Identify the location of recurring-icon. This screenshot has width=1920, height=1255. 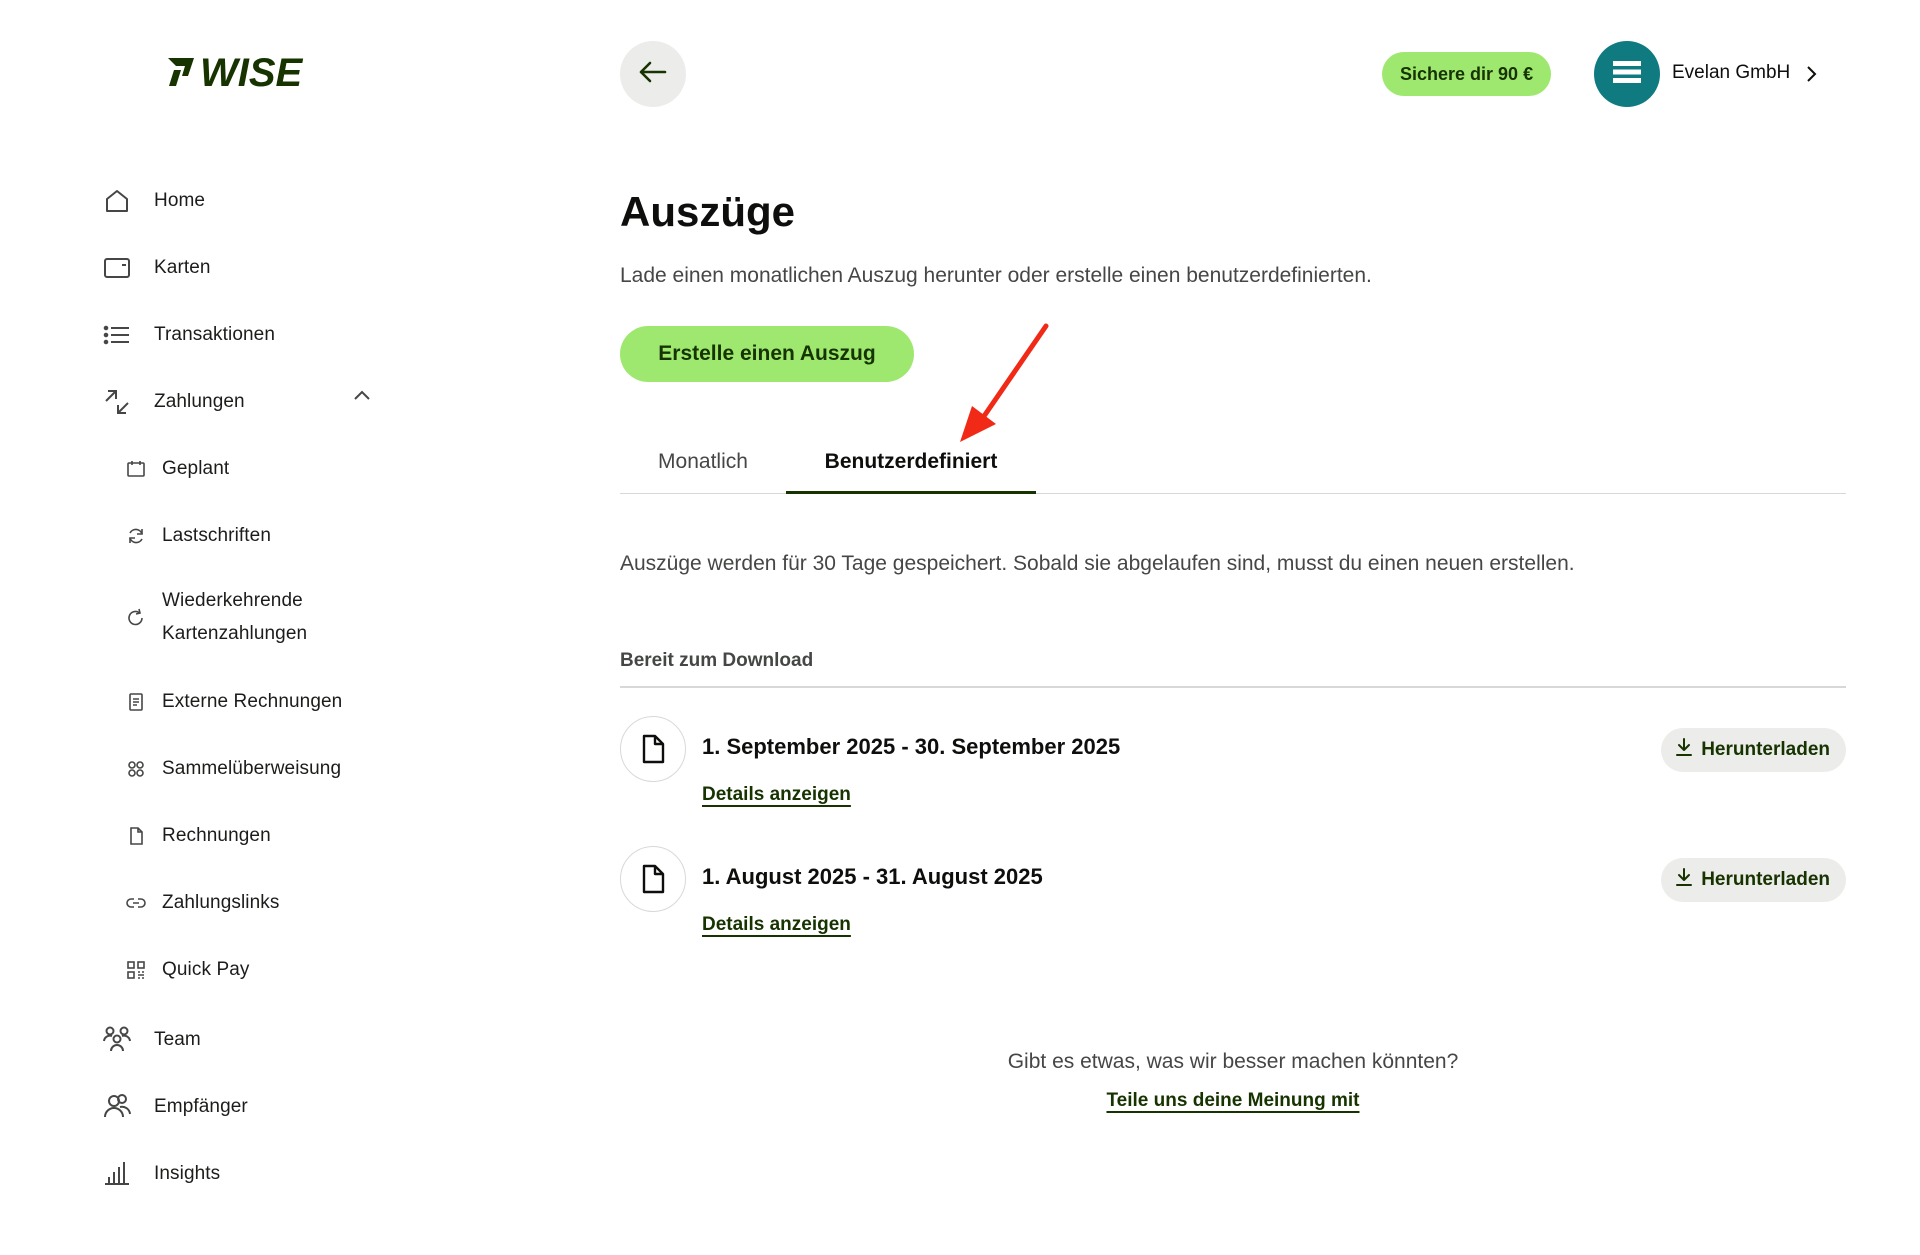
(136, 618).